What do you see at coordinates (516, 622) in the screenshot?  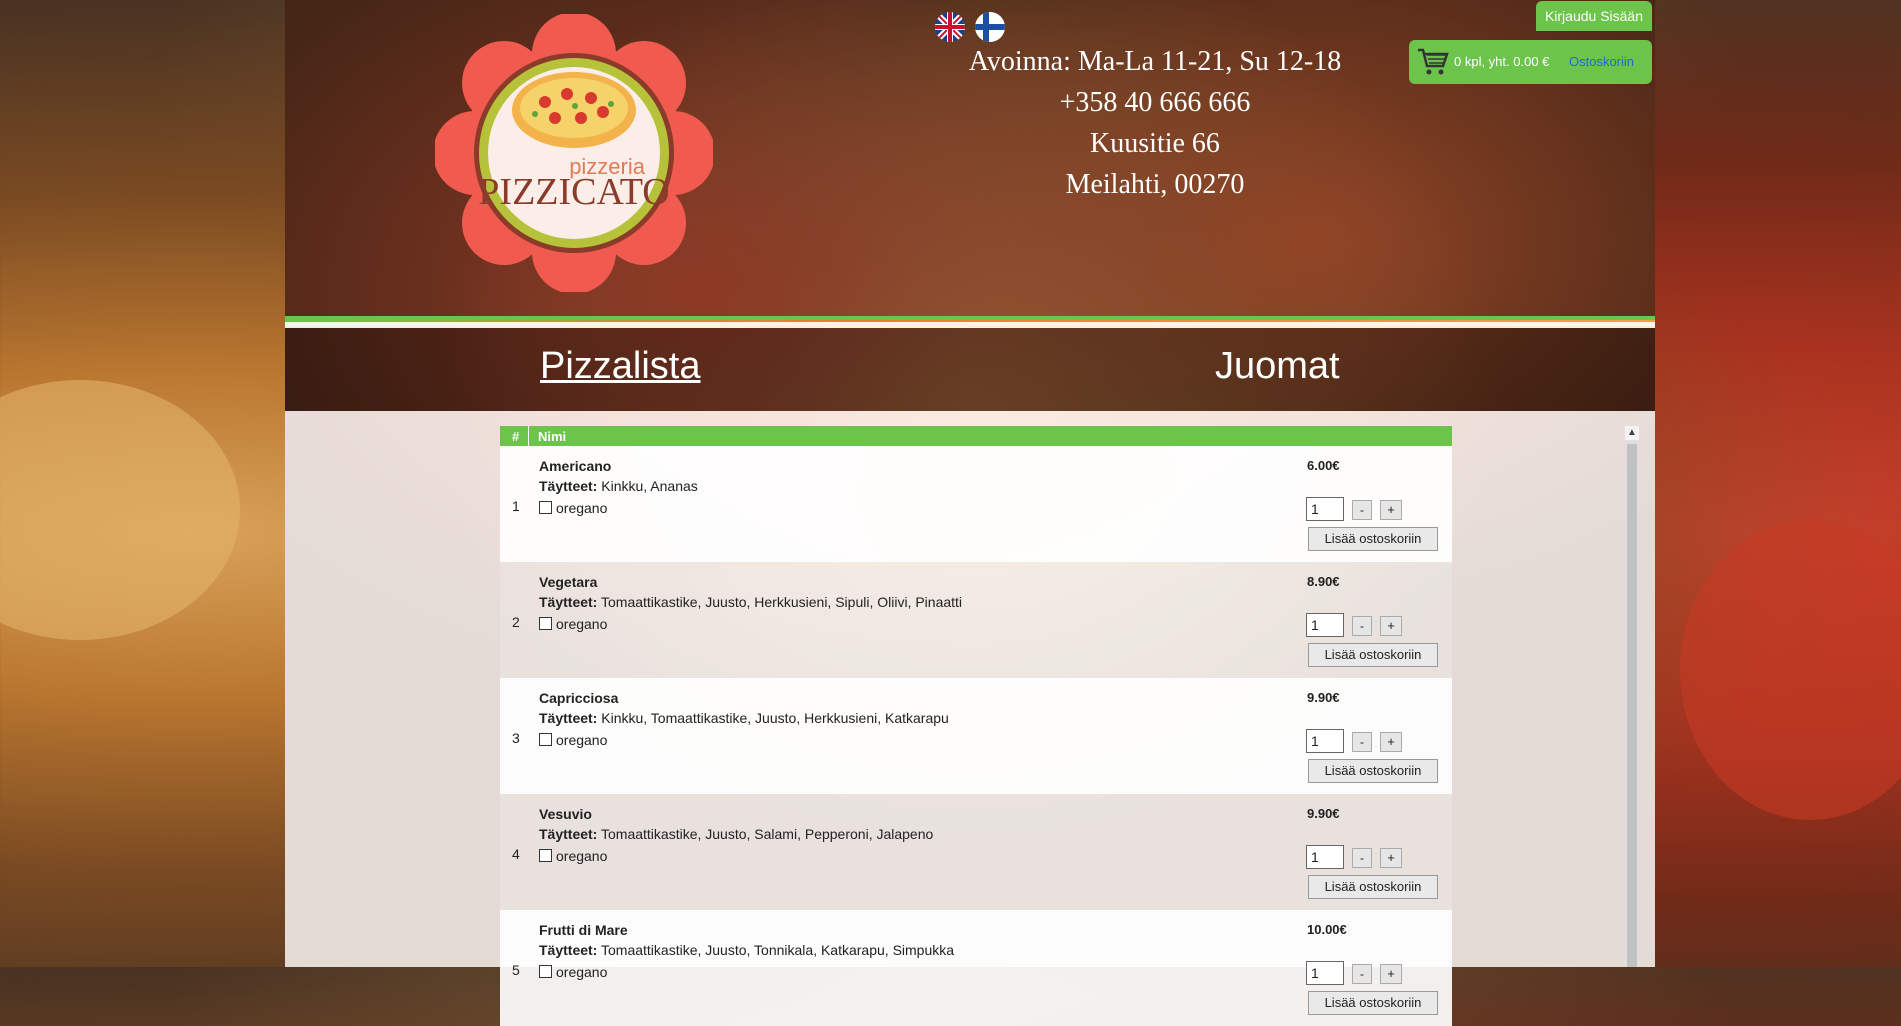 I see `row-number: 2` at bounding box center [516, 622].